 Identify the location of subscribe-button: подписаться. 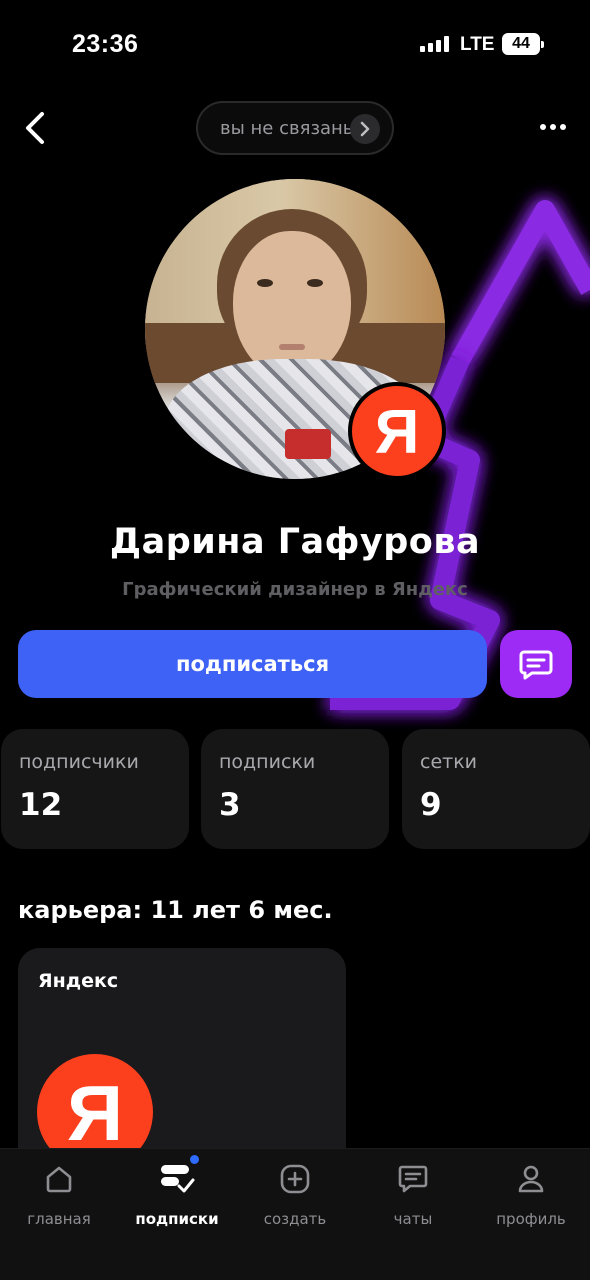
(252, 664).